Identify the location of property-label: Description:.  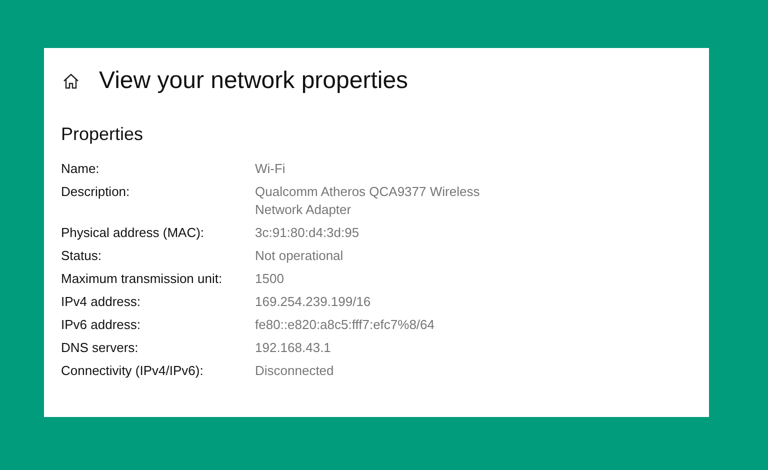
(96, 192).